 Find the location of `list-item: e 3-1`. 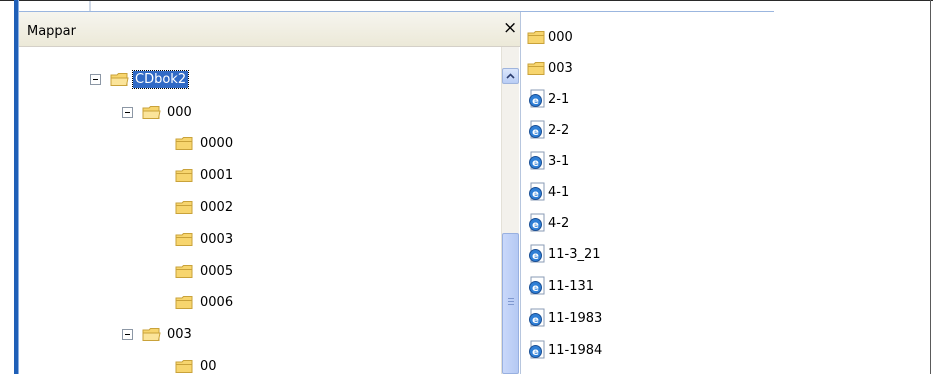

list-item: e 3-1 is located at coordinates (548, 161).